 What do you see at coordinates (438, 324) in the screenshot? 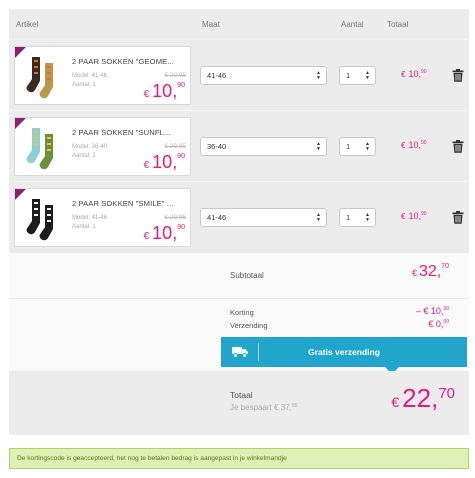
I see `shipping-value: € 0,00` at bounding box center [438, 324].